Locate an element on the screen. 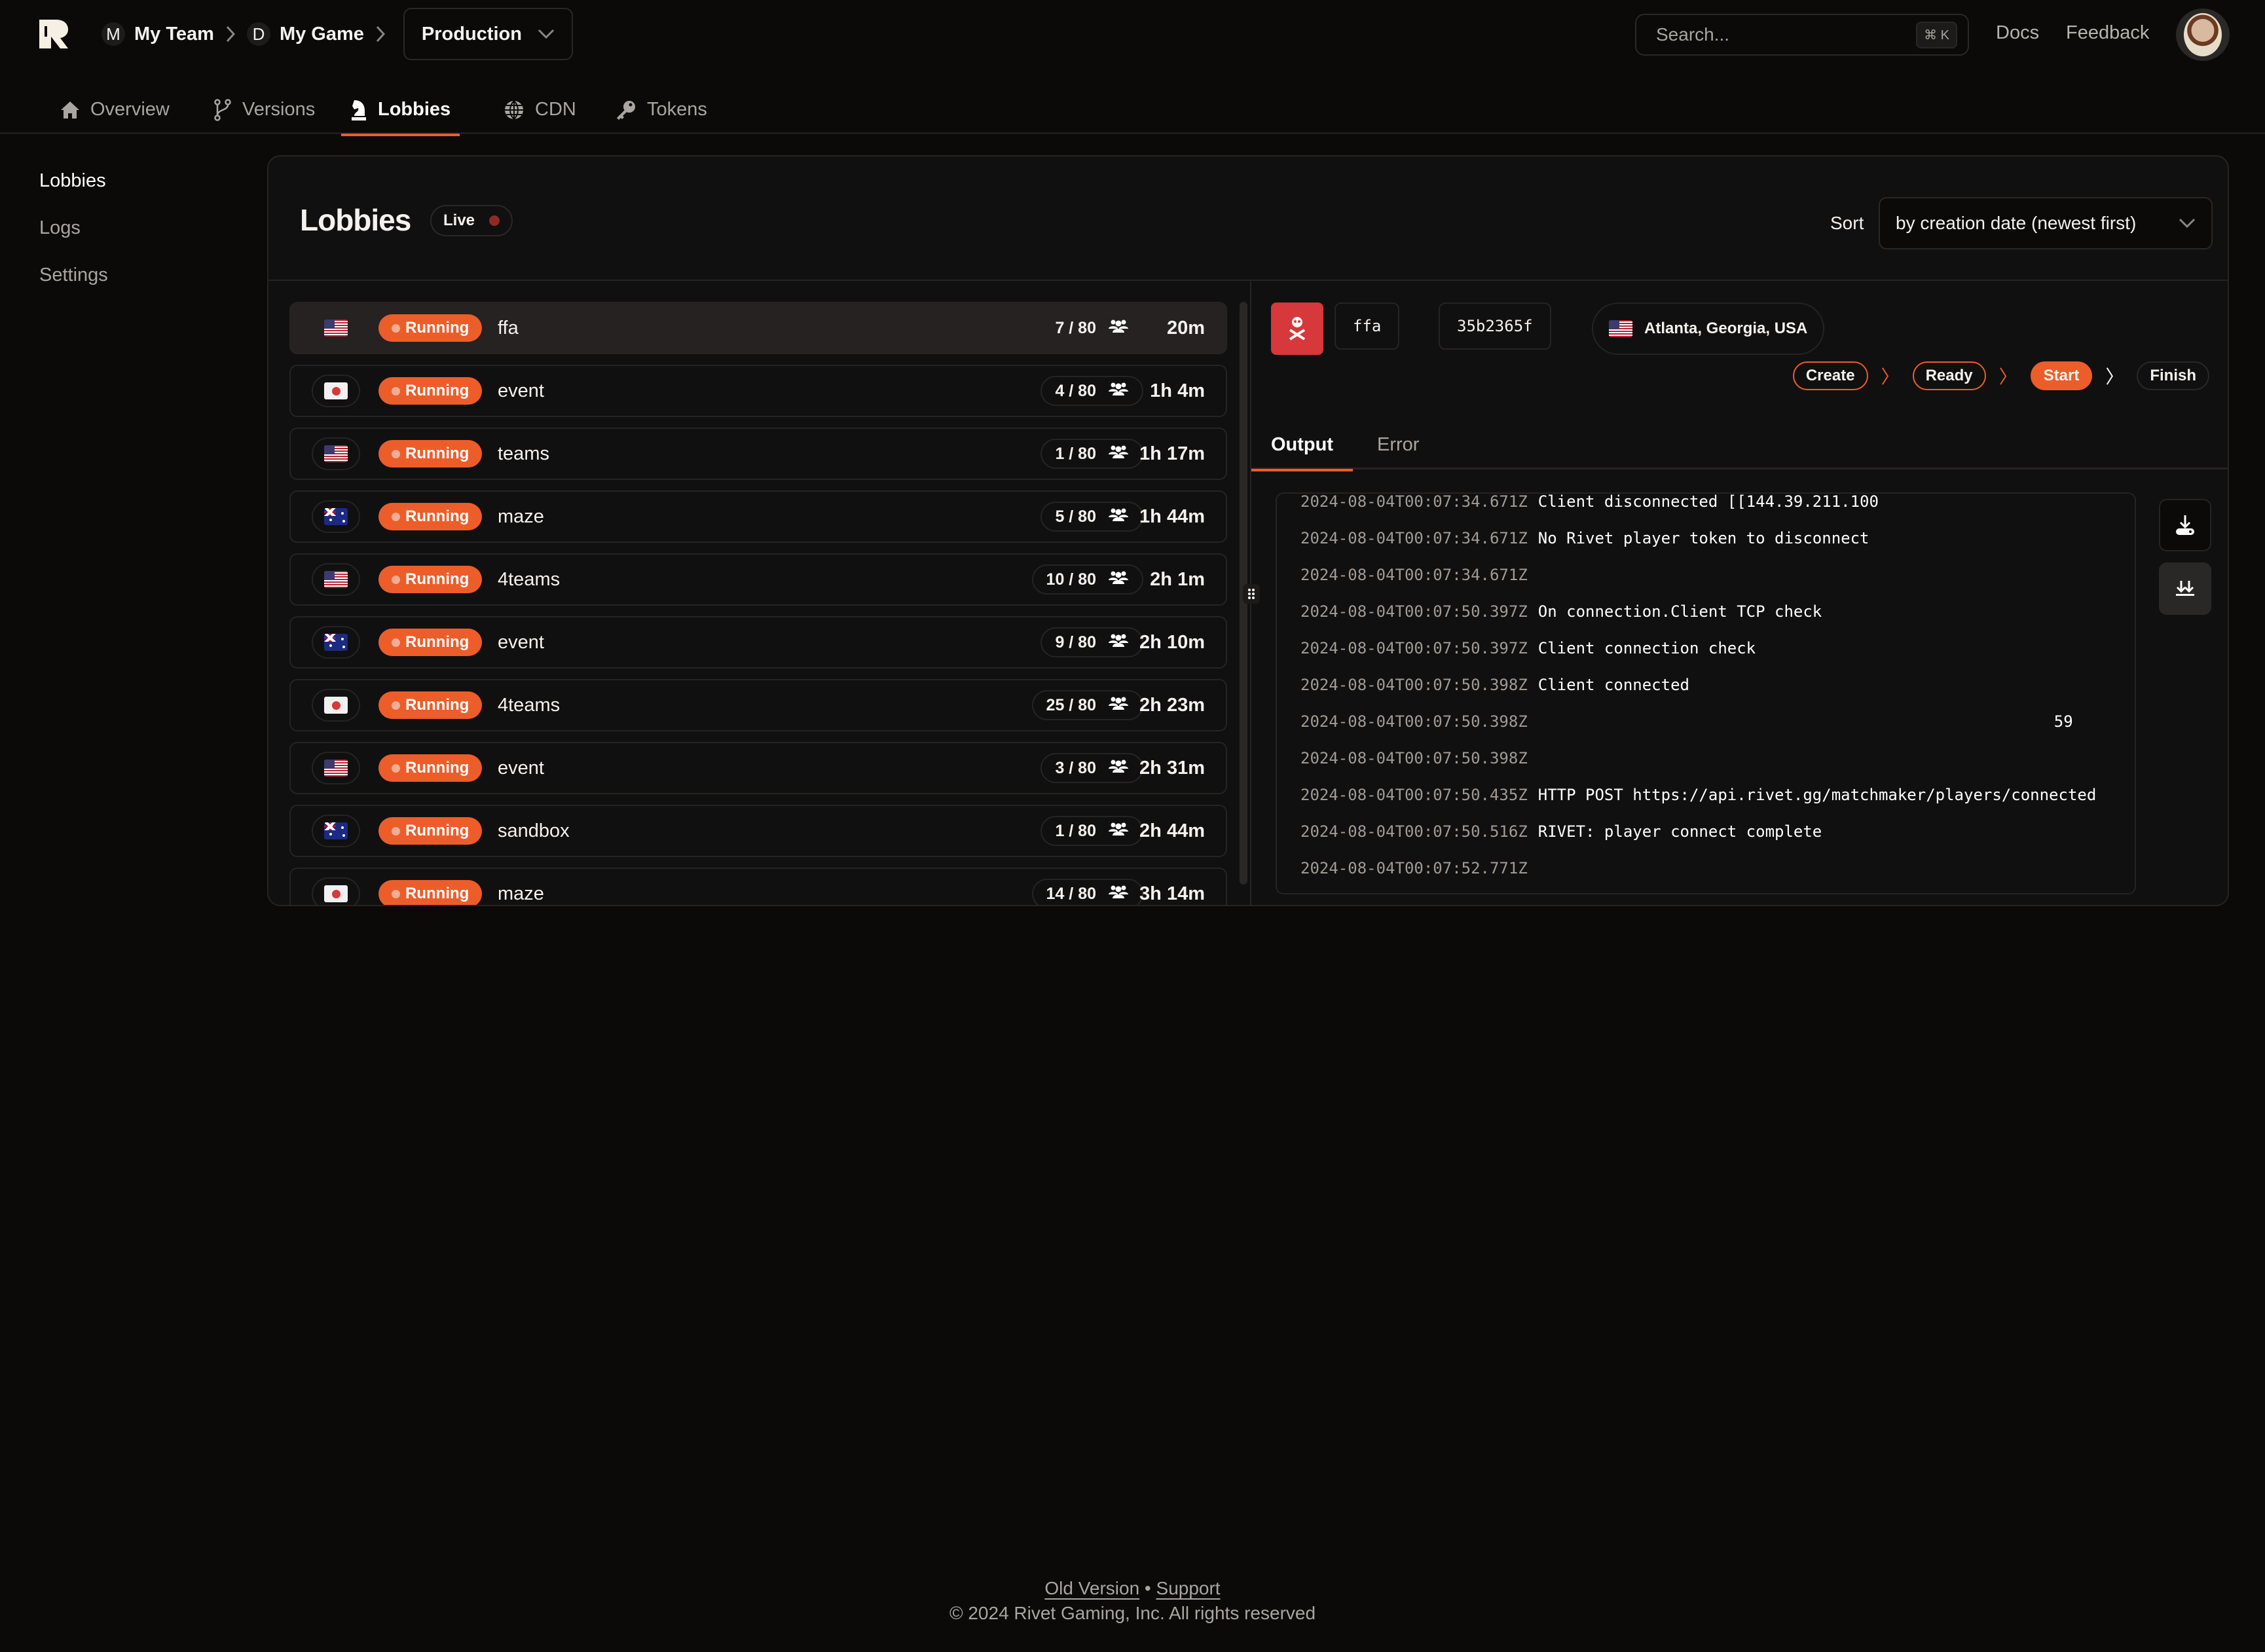  sidebar-item-settings: Settings is located at coordinates (73, 275).